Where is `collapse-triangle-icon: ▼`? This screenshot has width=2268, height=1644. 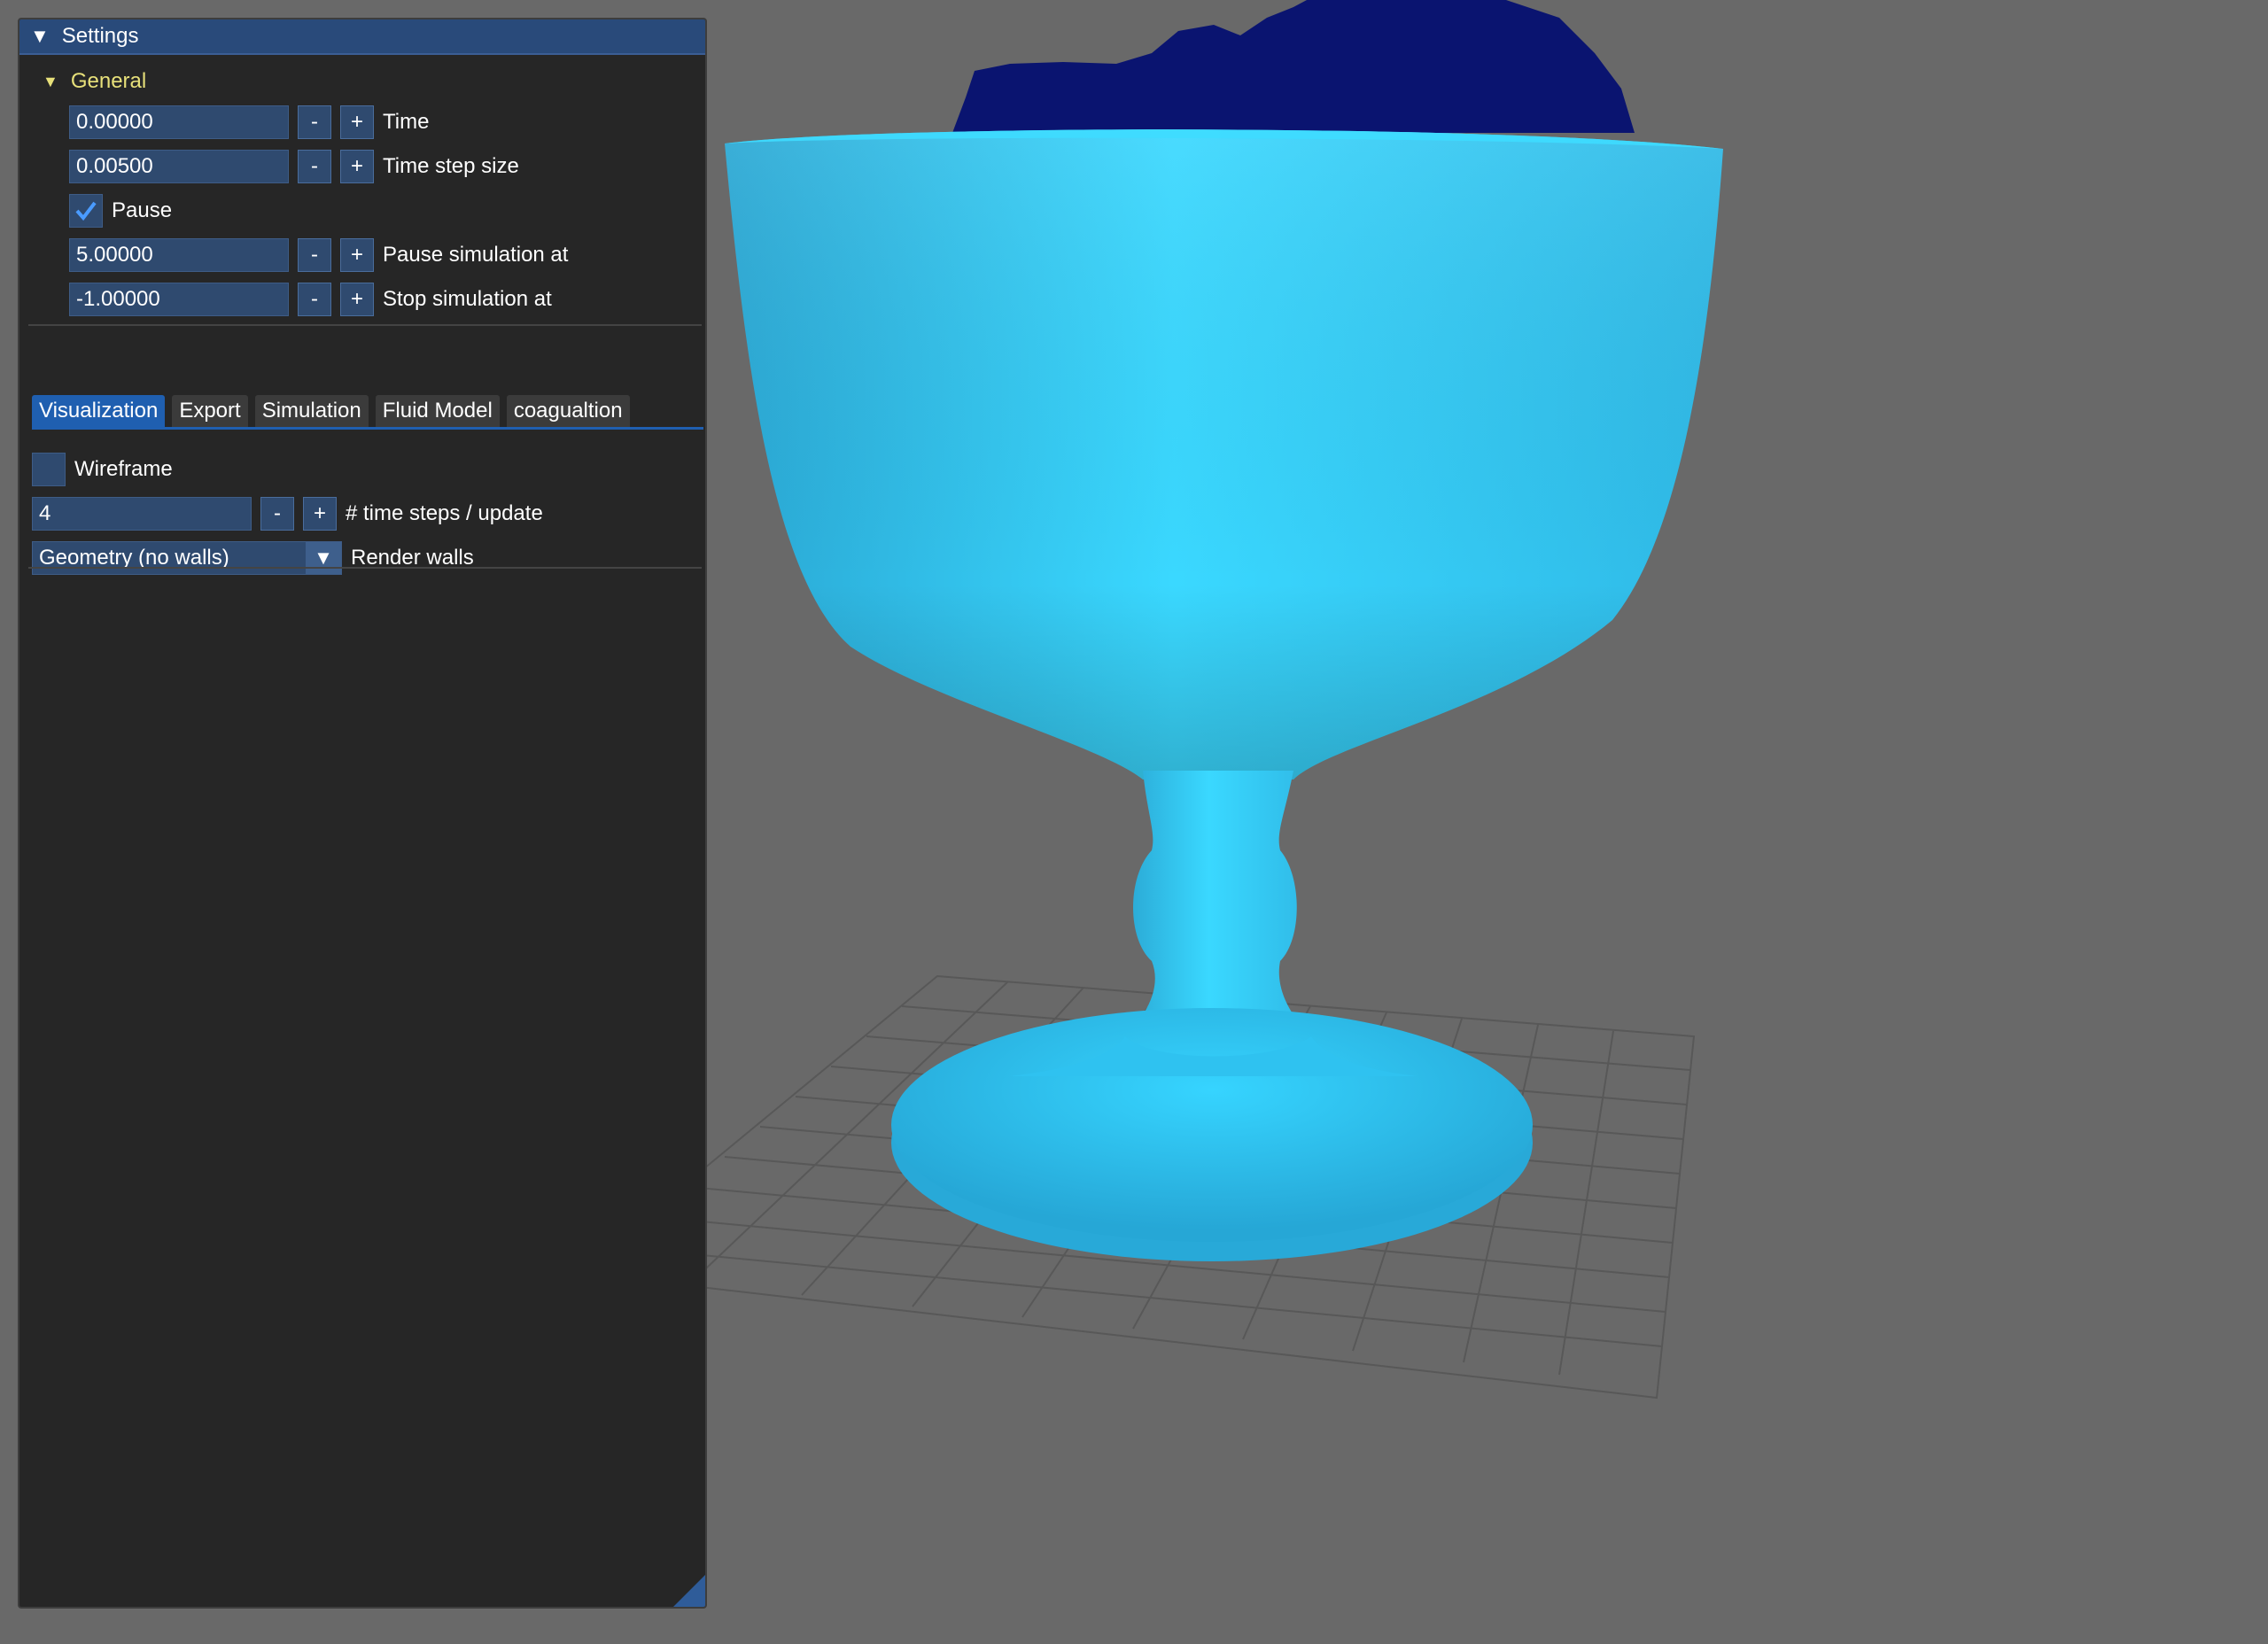
collapse-triangle-icon: ▼ is located at coordinates (40, 36).